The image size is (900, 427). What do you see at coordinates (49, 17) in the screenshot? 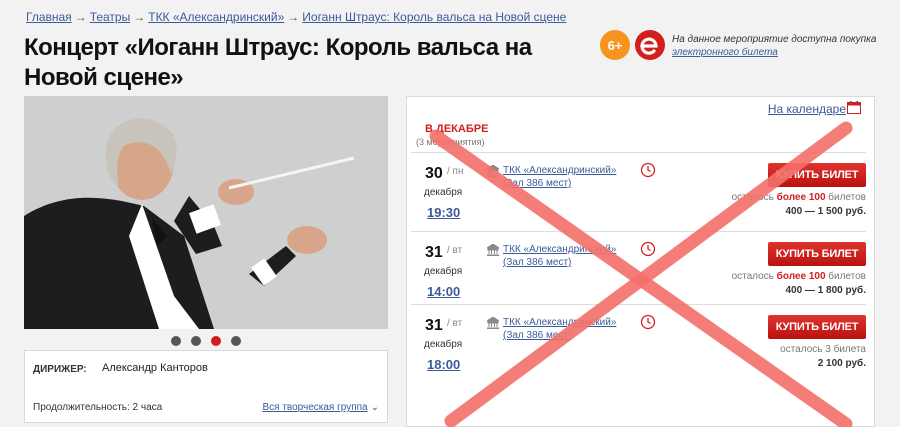
I see `breadcrumb-home: Главная` at bounding box center [49, 17].